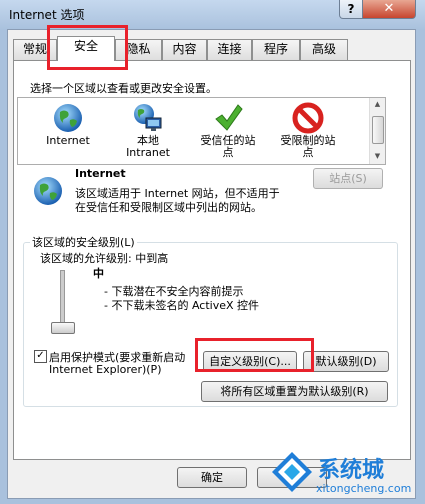 This screenshot has height=504, width=425. I want to click on protected-mode-checkbox: ✓, so click(40, 356).